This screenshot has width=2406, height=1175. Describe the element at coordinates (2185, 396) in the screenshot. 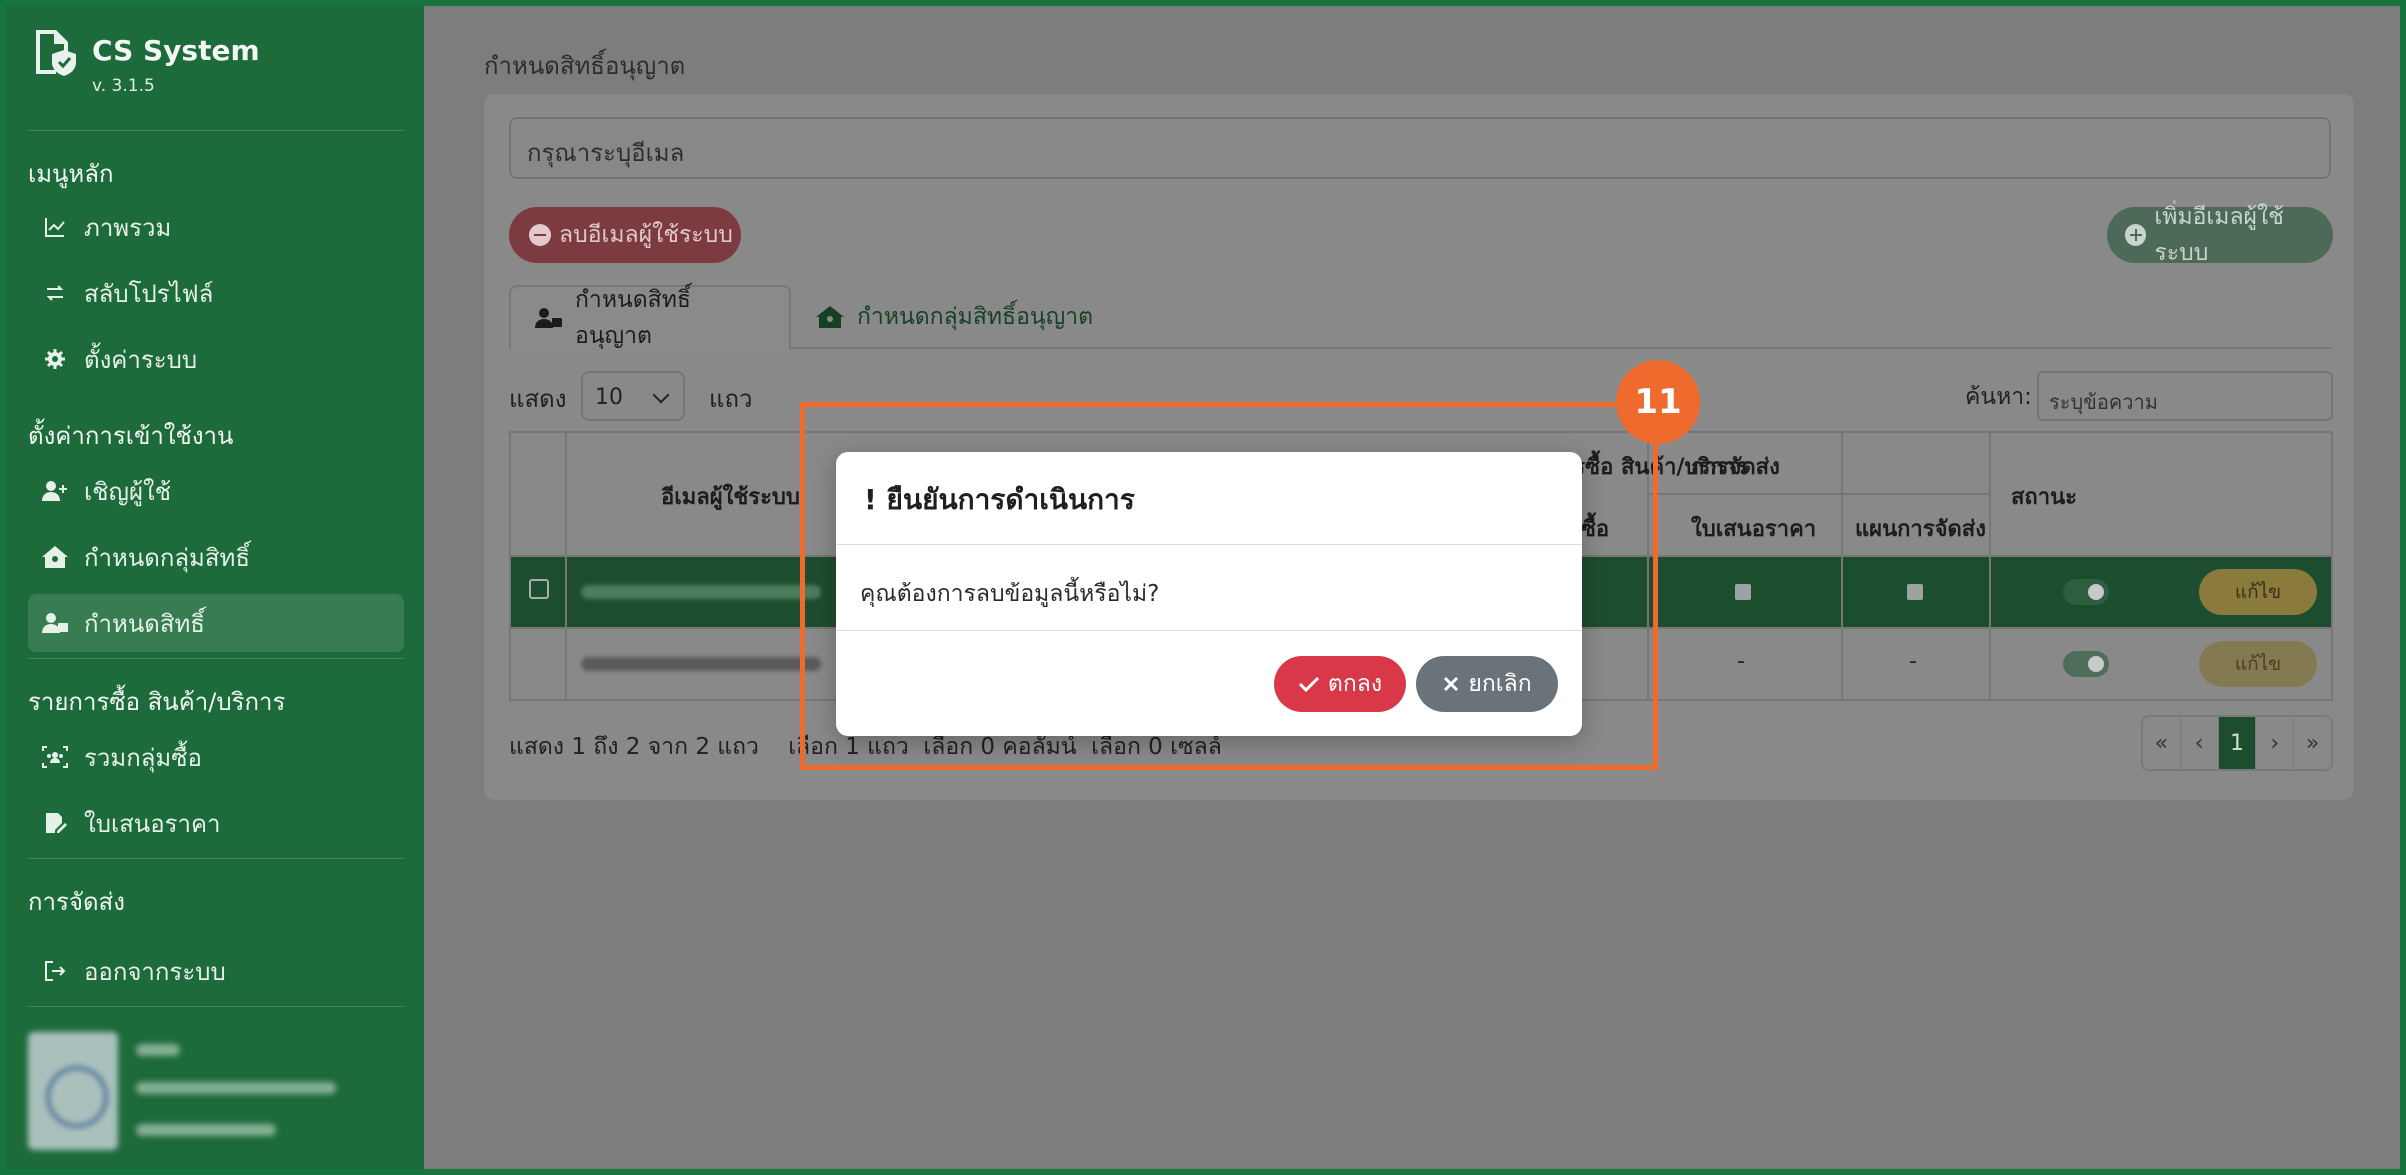

I see `search-input: ระบุข้อความ` at that location.